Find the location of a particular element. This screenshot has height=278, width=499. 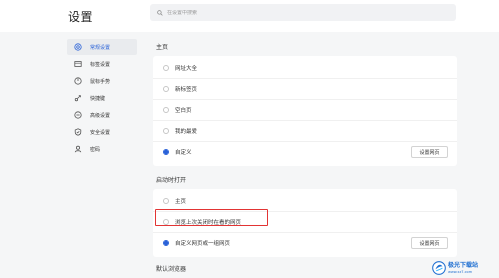

option-label: 空白页 is located at coordinates (183, 111).